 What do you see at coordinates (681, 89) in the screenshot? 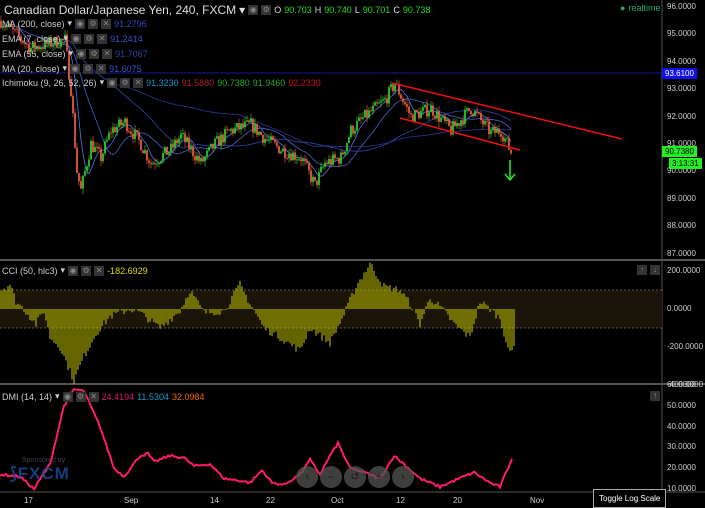
I see `axis-tick-label: 93.0000` at bounding box center [681, 89].